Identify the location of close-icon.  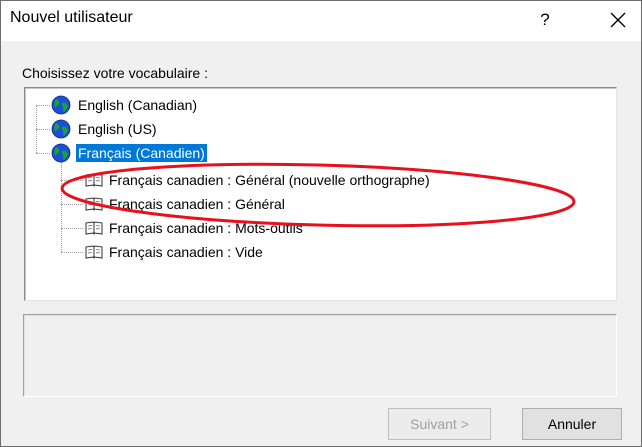
(618, 20).